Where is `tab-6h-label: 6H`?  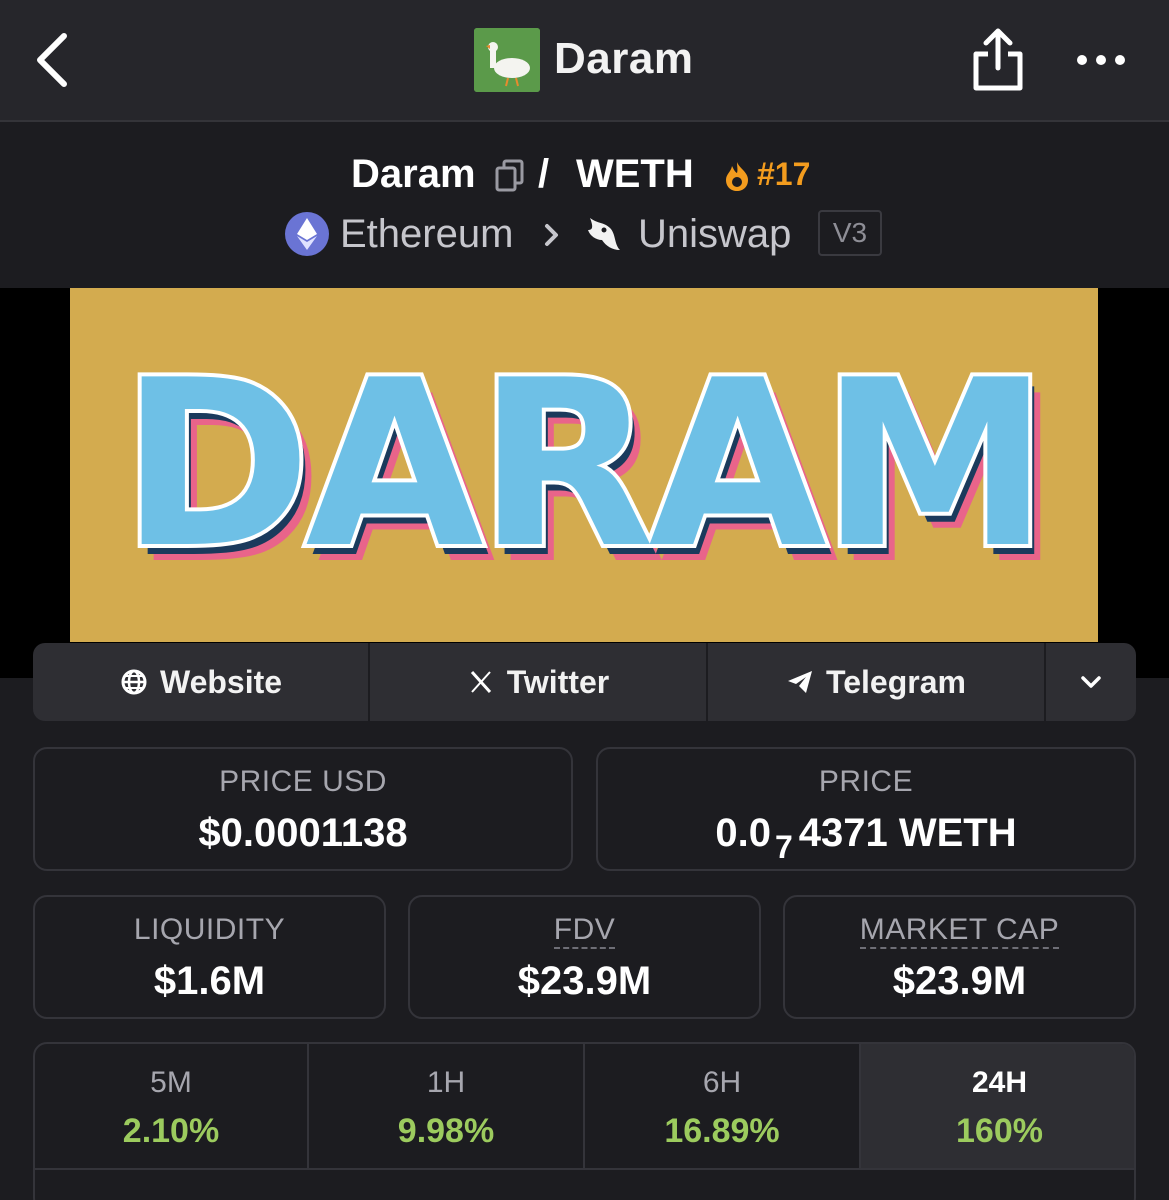
tab-6h-label: 6H is located at coordinates (722, 1082).